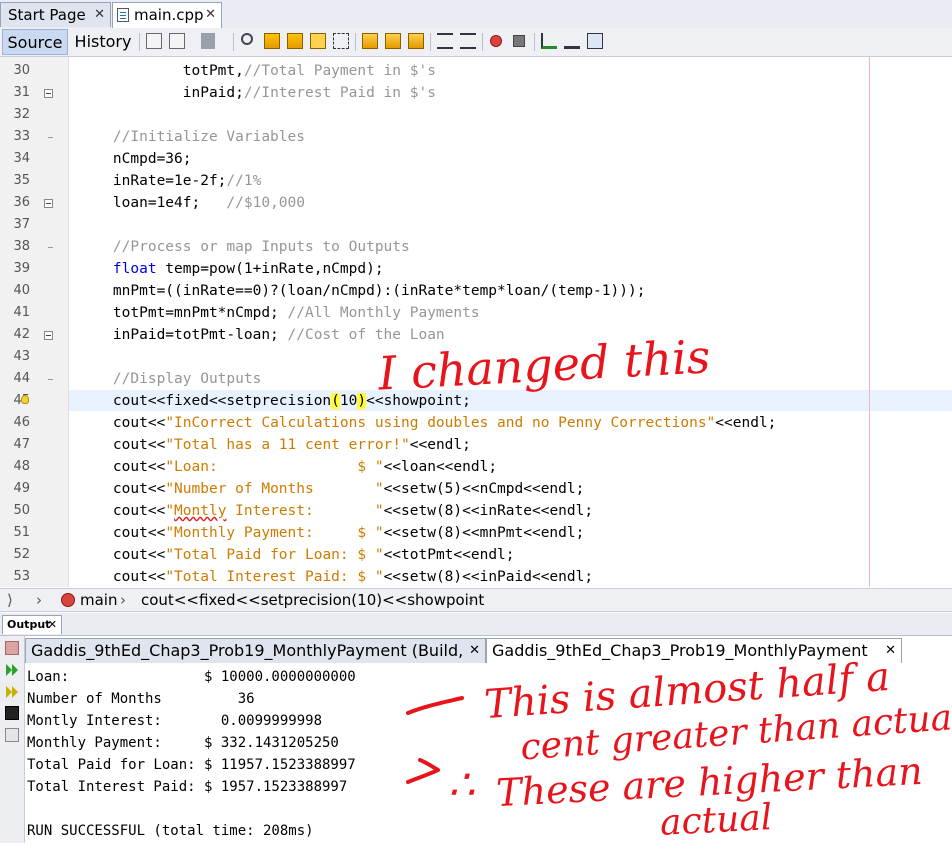 The width and height of the screenshot is (952, 844). What do you see at coordinates (716, 820) in the screenshot?
I see `annotation-note-line-4: actual` at bounding box center [716, 820].